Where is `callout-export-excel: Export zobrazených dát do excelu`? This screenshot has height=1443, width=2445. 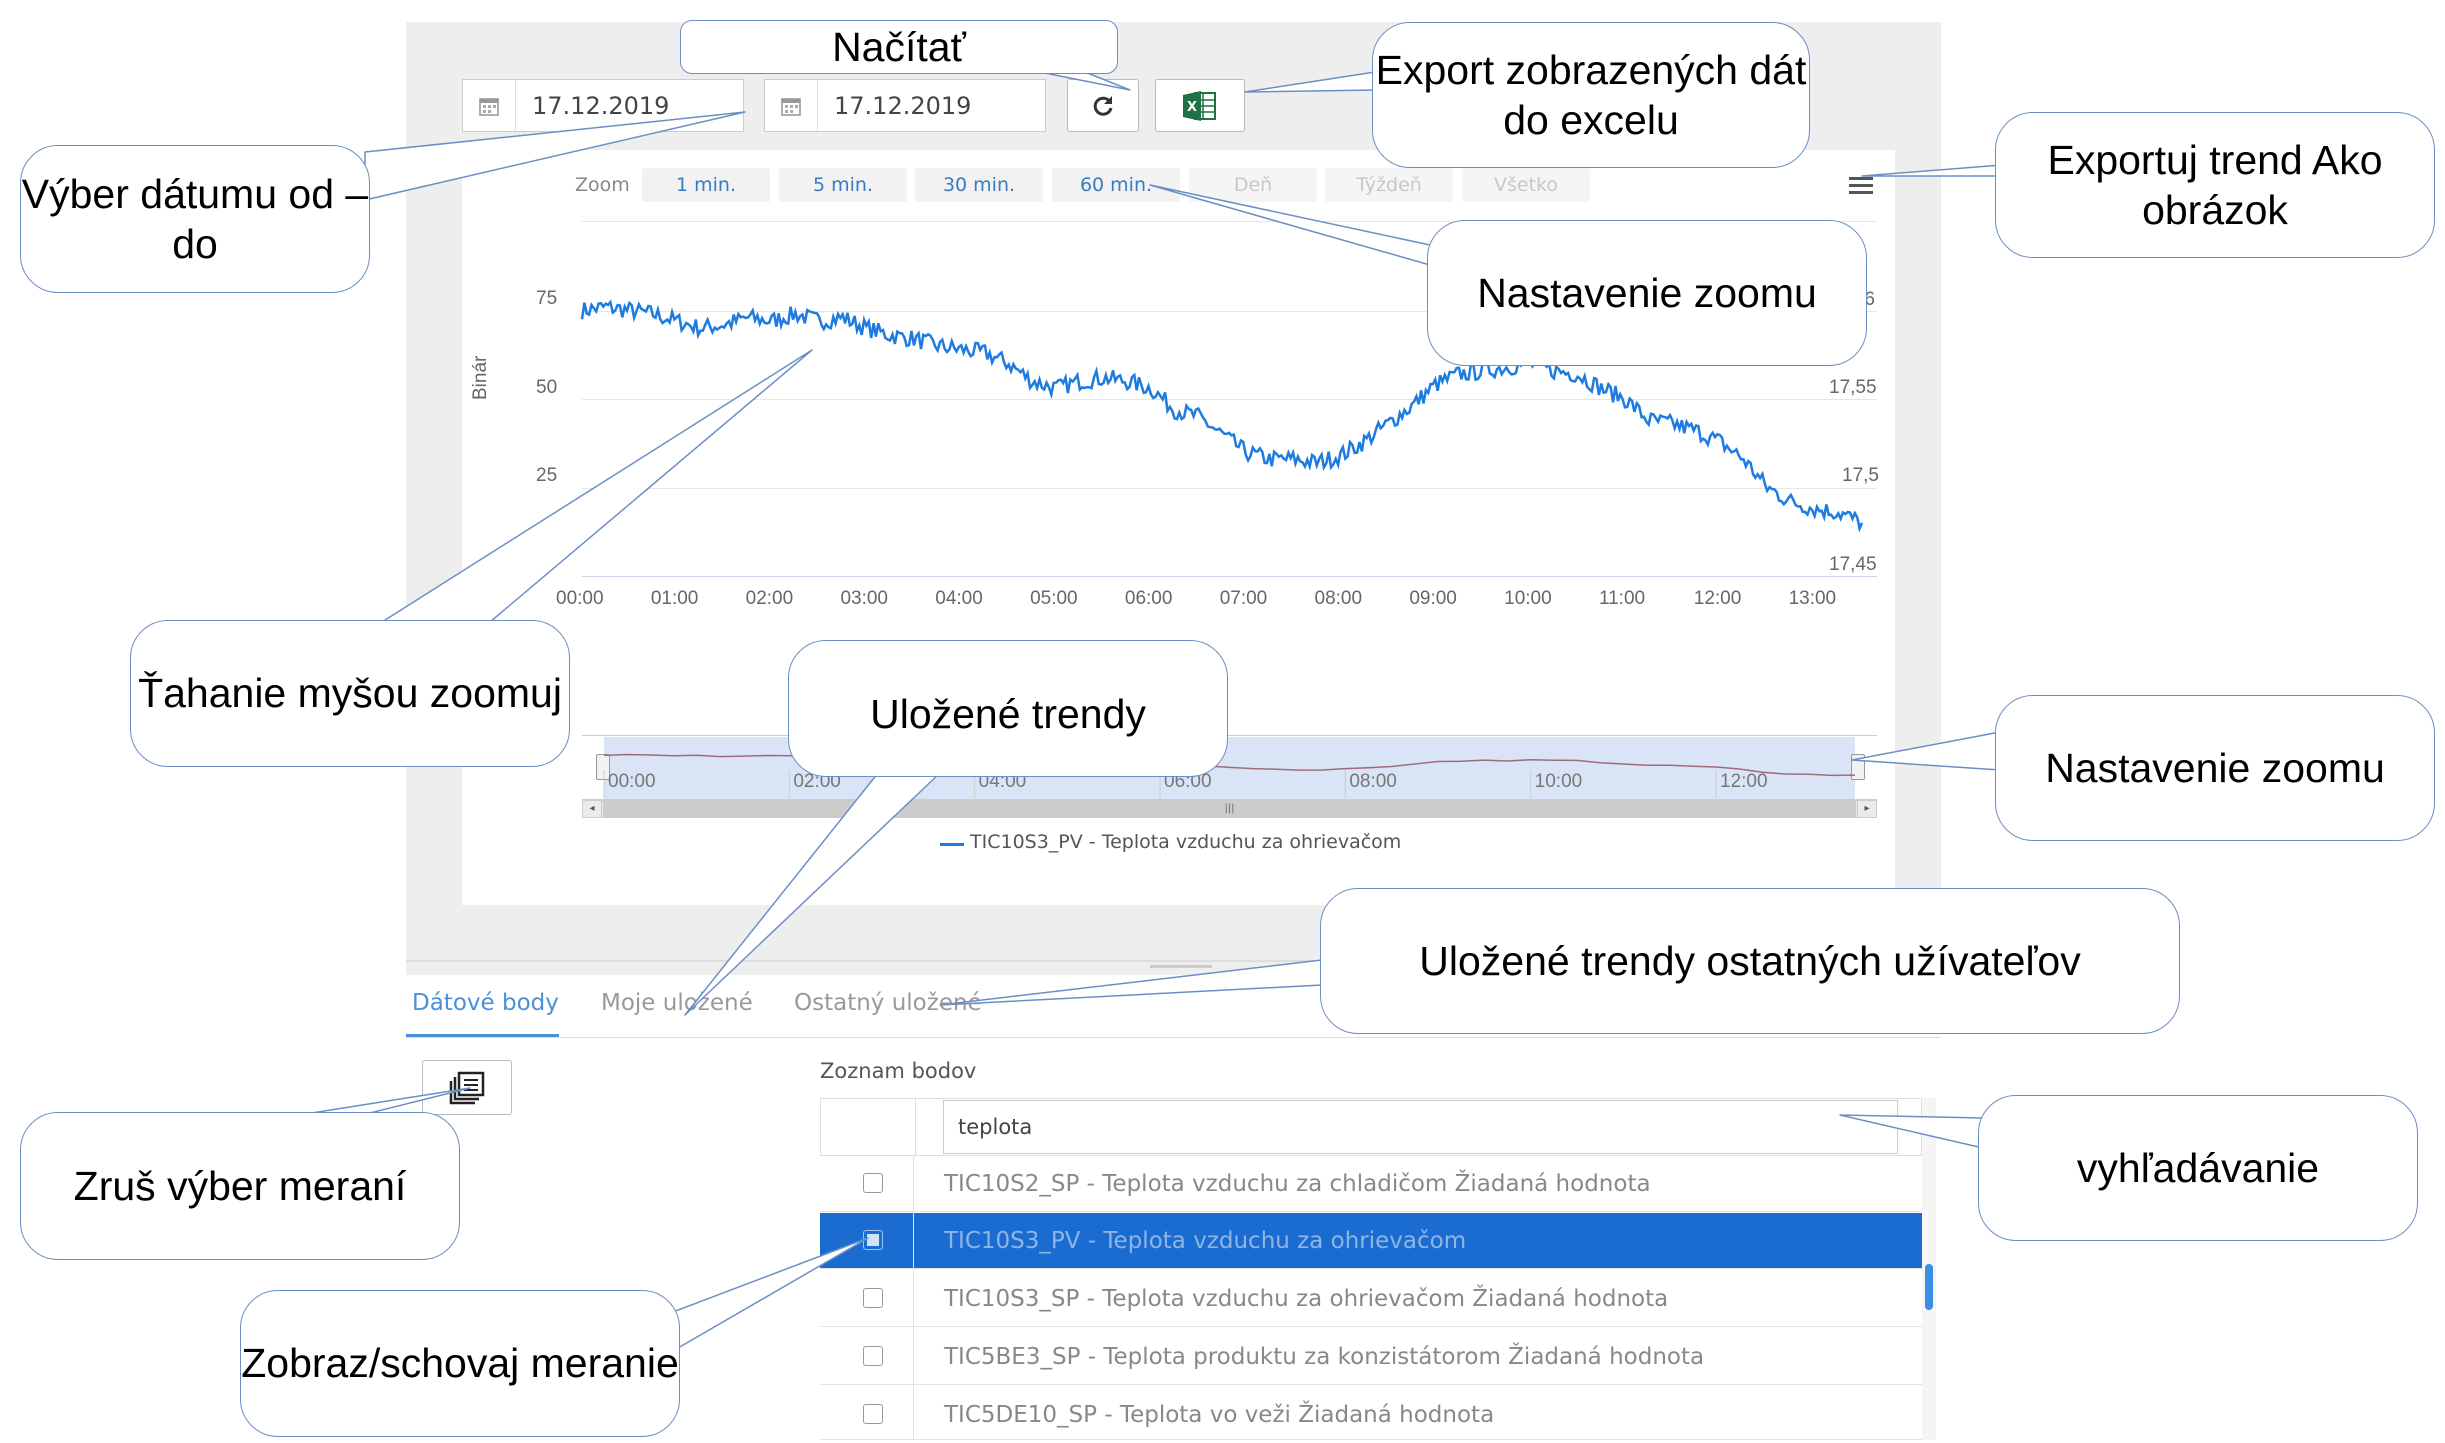 callout-export-excel: Export zobrazených dát do excelu is located at coordinates (1591, 95).